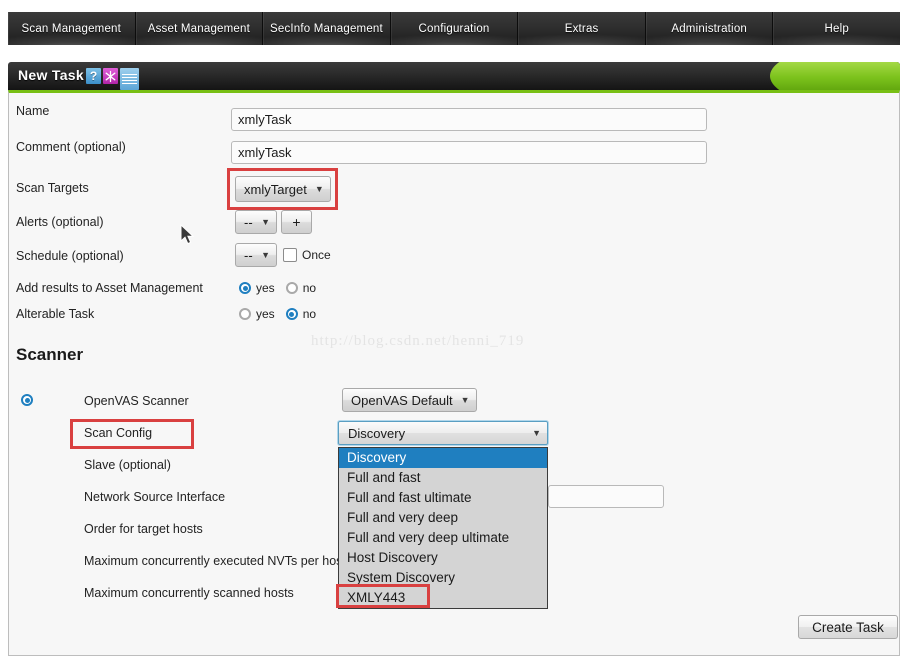 This screenshot has height=664, width=908. Describe the element at coordinates (291, 314) in the screenshot. I see `alterable-no-radio` at that location.